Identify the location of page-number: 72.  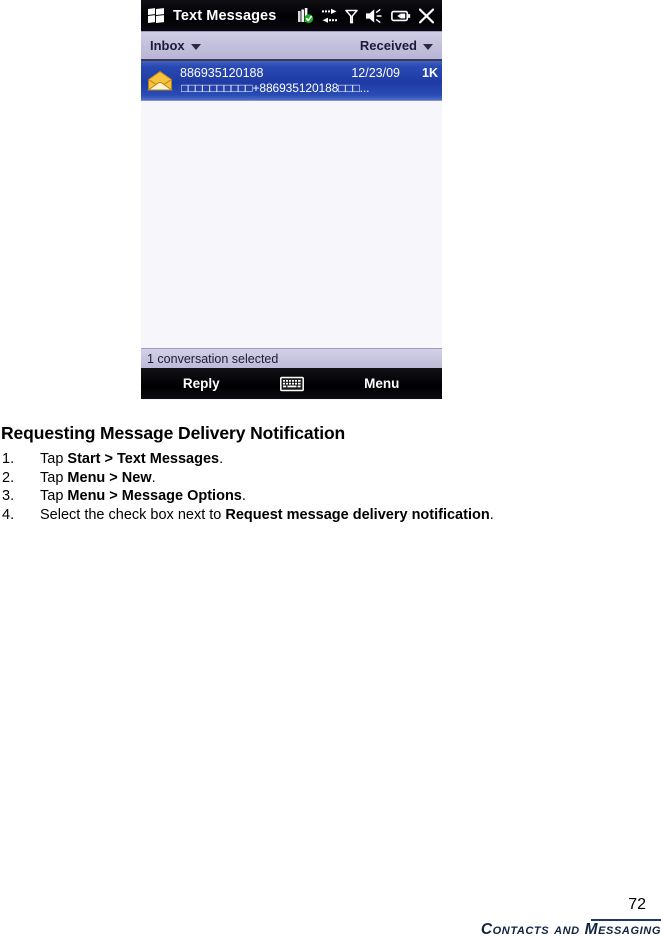
(637, 904).